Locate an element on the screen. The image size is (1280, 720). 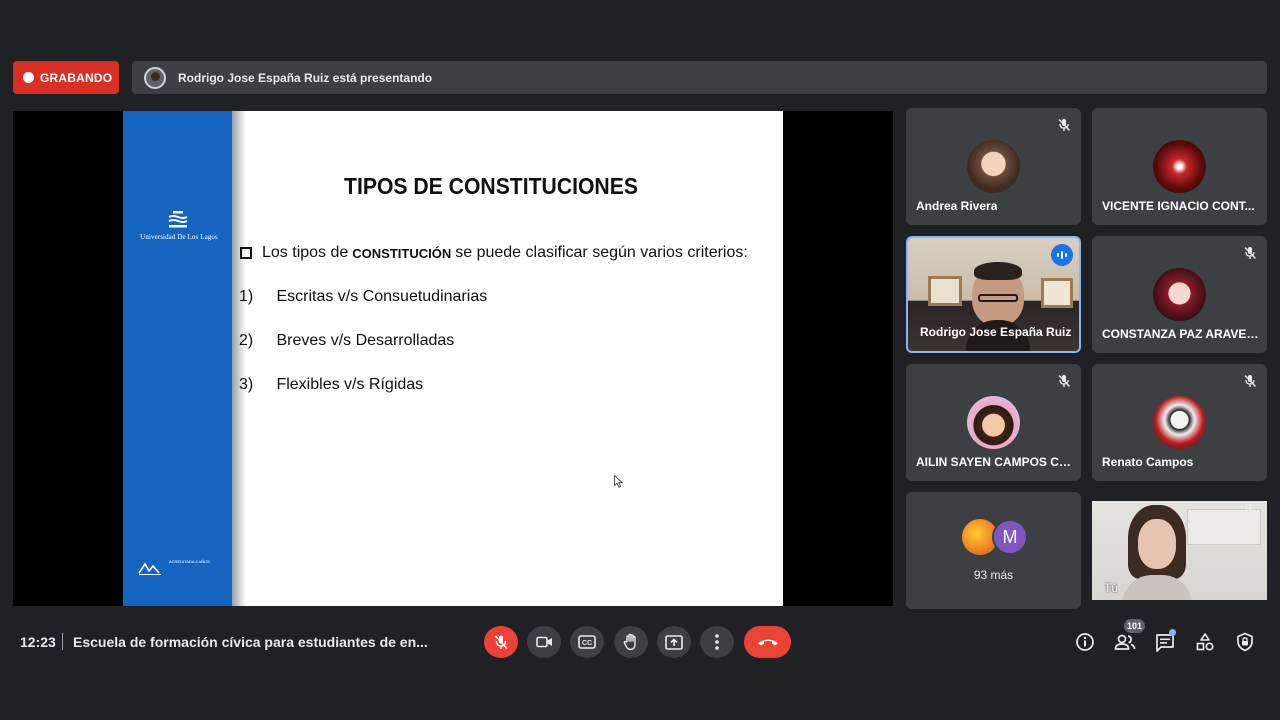
camera-icon is located at coordinates (543, 642).